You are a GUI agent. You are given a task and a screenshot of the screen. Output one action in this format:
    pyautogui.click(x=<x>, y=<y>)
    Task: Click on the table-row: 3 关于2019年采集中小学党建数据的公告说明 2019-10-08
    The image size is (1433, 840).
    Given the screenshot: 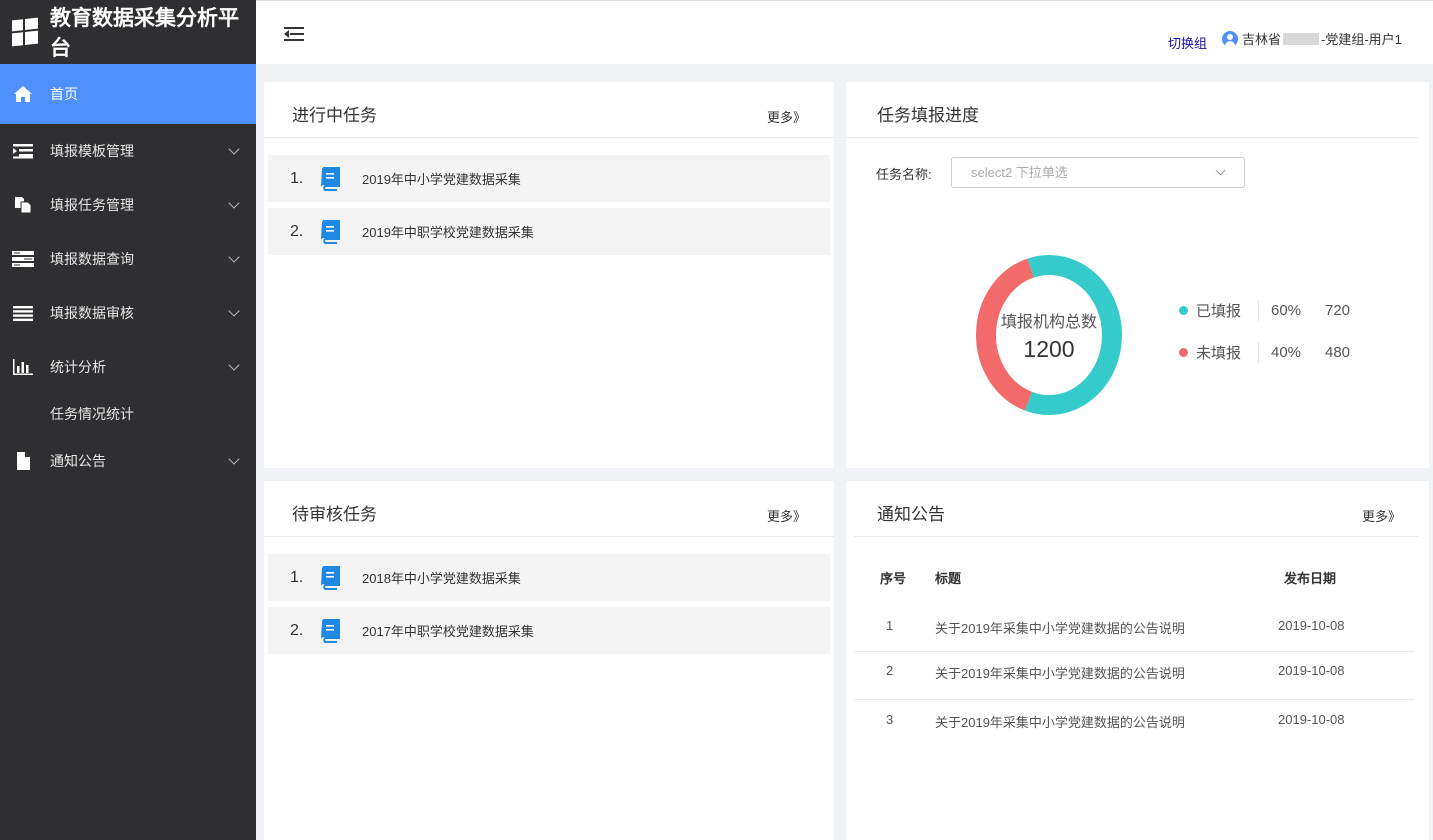 What is the action you would take?
    pyautogui.click(x=1134, y=724)
    